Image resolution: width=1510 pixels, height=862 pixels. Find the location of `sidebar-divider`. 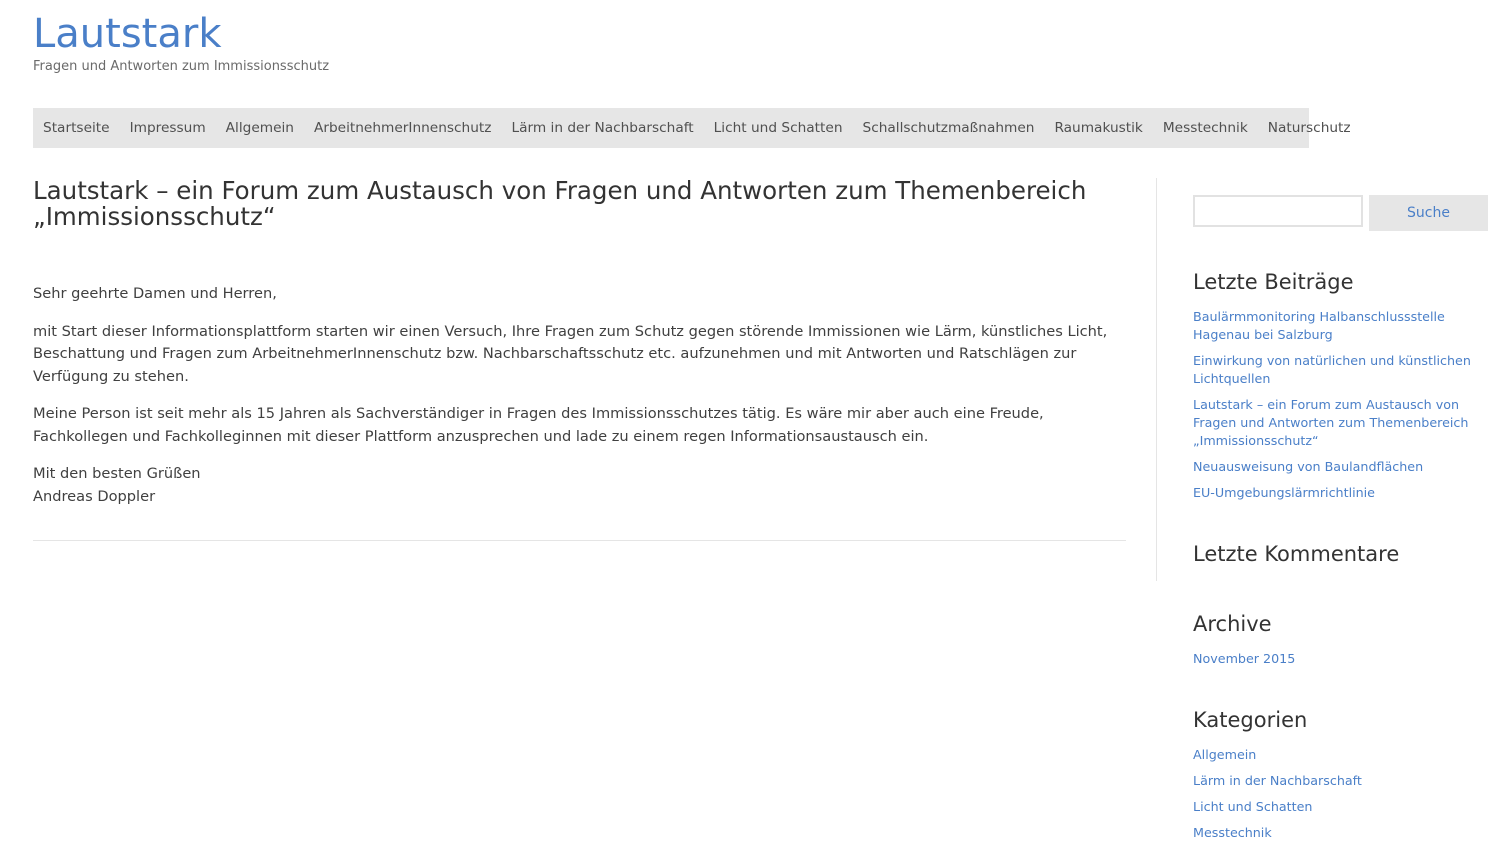

sidebar-divider is located at coordinates (1156, 379).